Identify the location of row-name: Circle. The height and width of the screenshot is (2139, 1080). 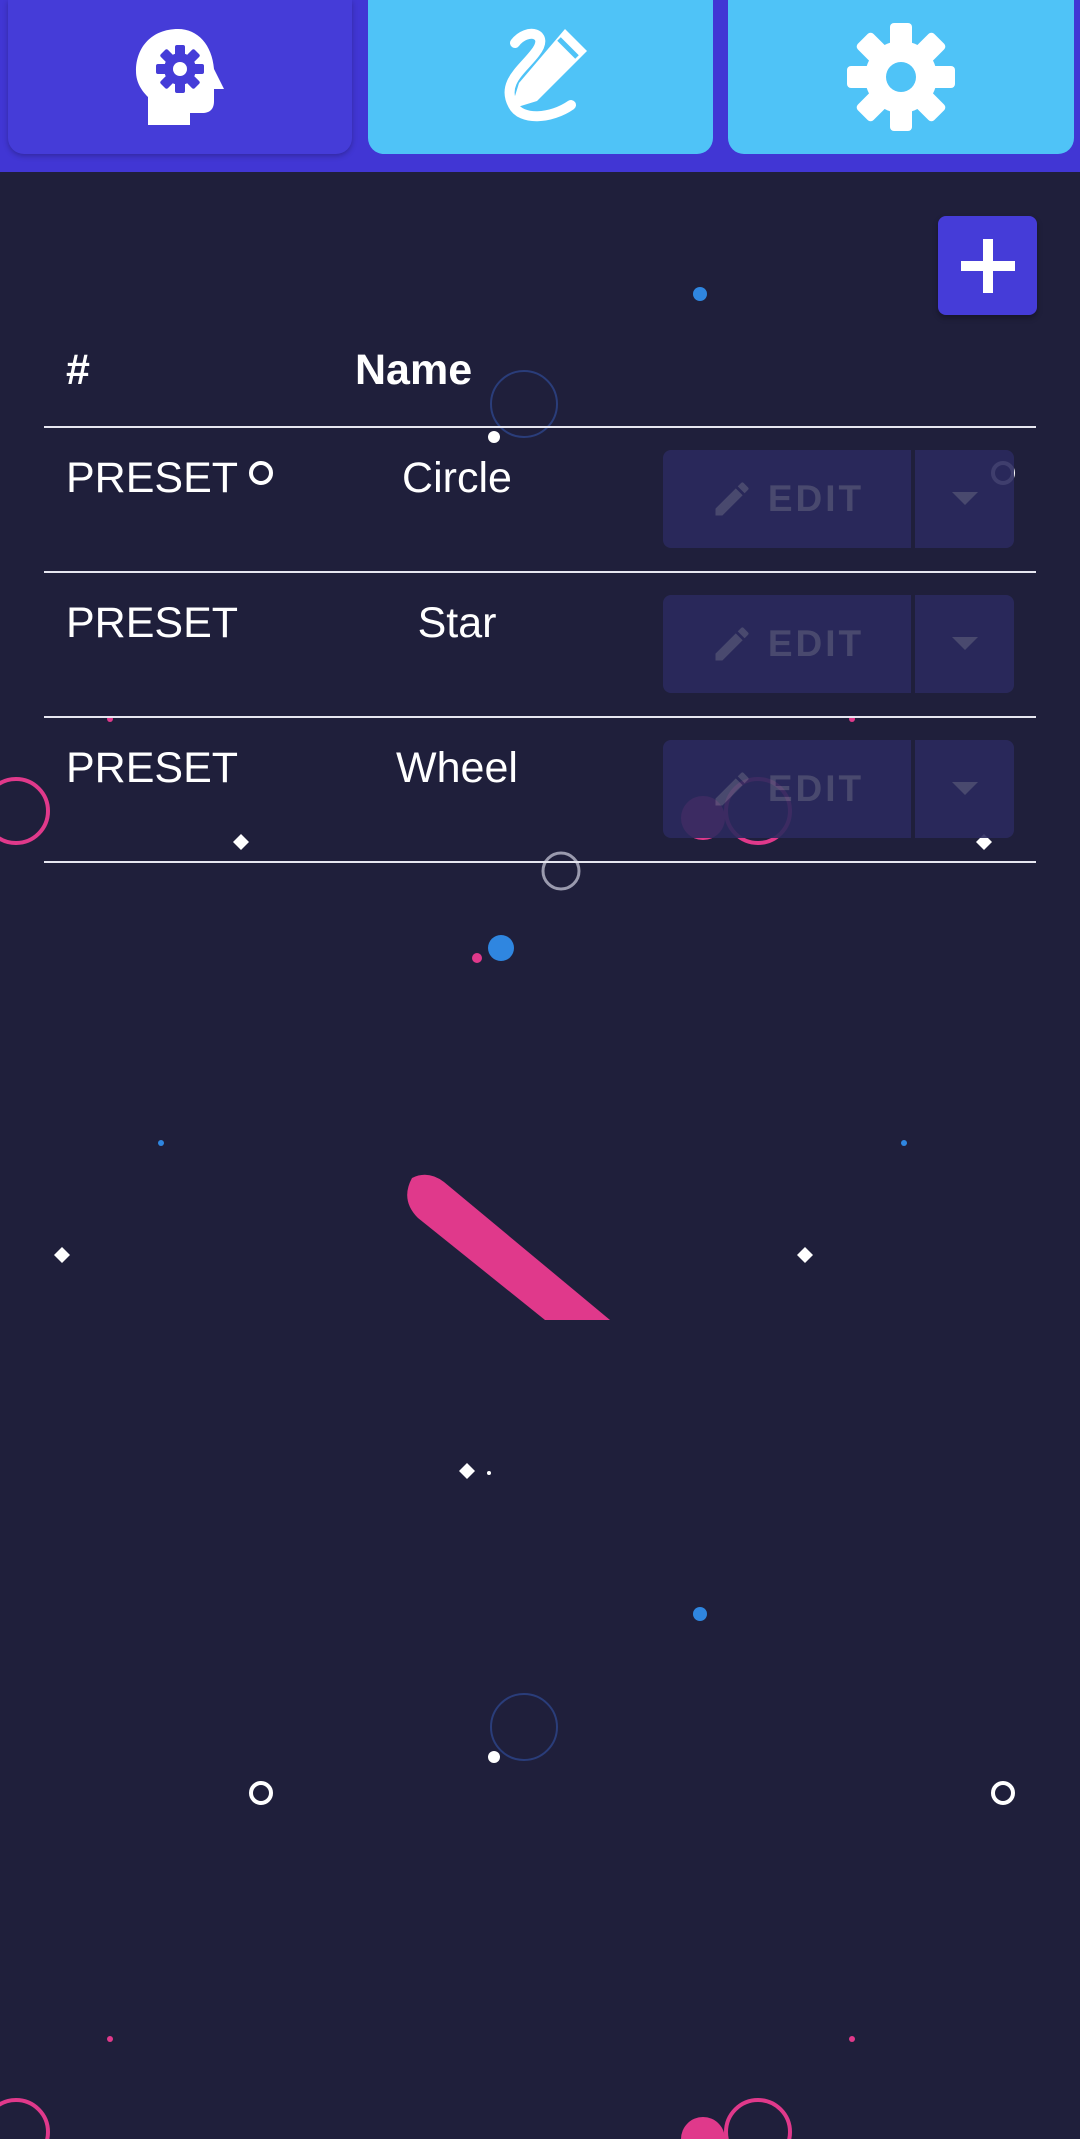
(457, 478).